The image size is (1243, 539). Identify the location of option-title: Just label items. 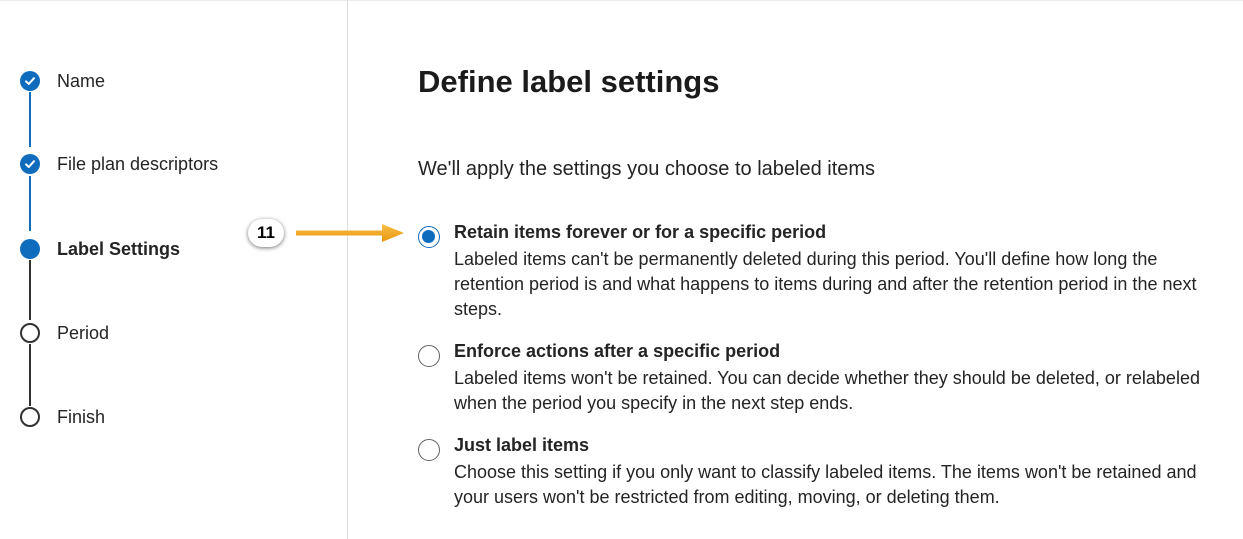
(522, 445).